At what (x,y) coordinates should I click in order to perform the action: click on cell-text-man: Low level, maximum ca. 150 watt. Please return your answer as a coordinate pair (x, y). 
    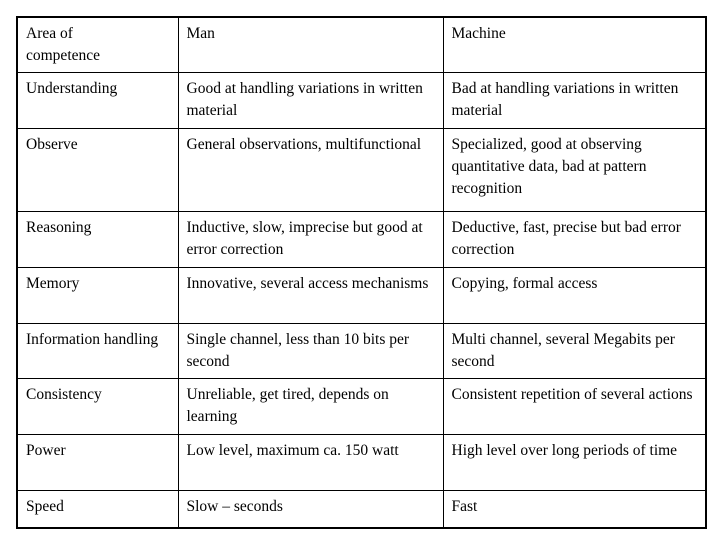
    Looking at the image, I should click on (292, 450).